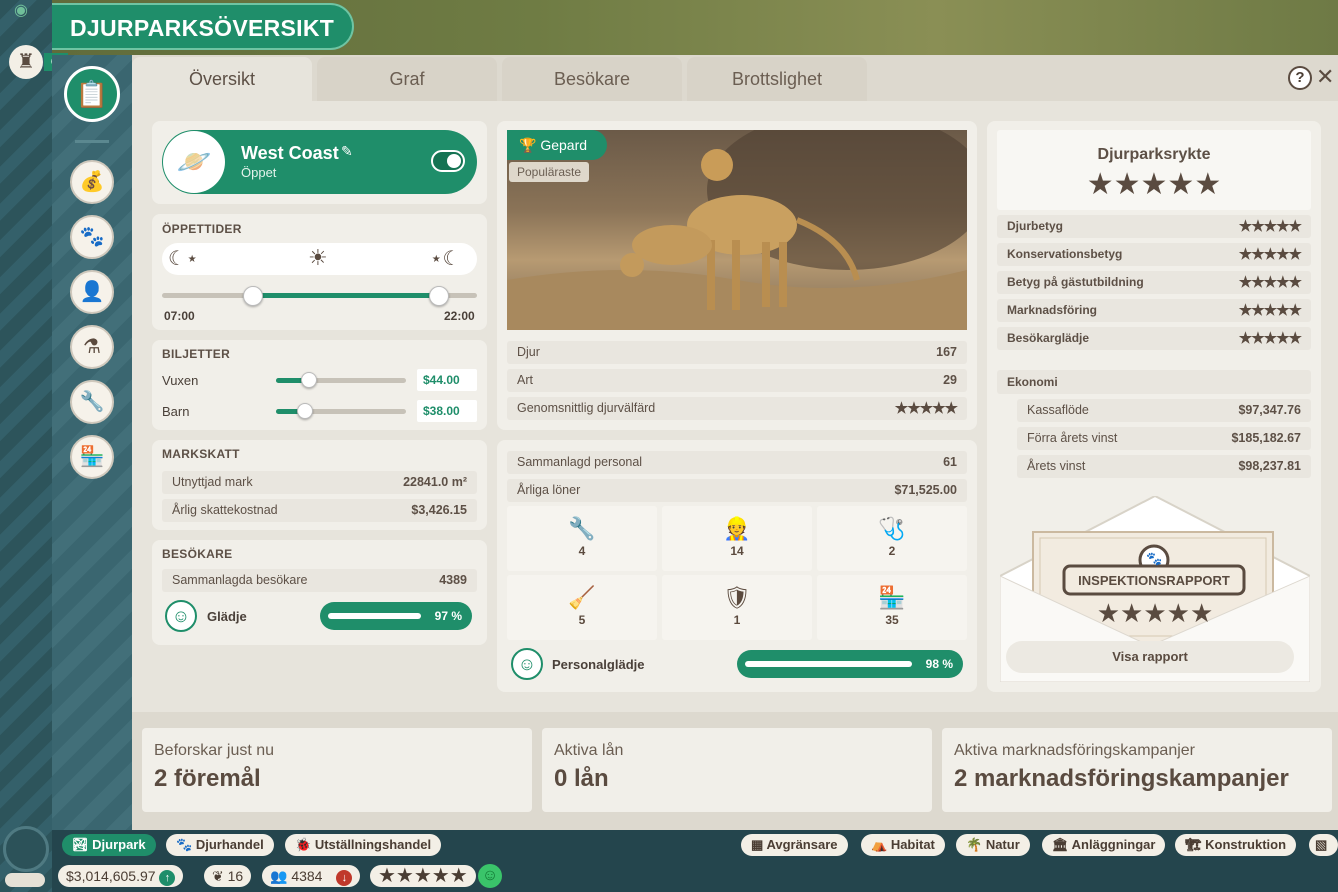  I want to click on staff-count: 5, so click(582, 620).